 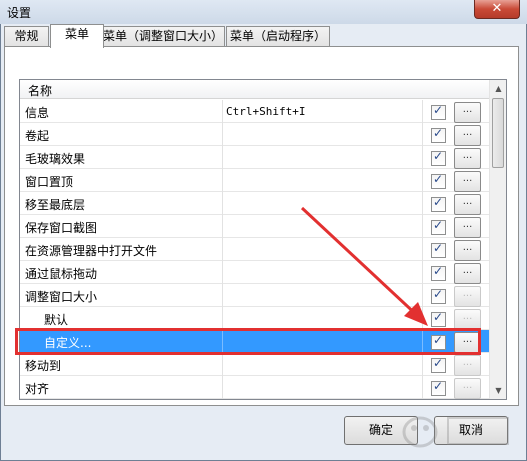 What do you see at coordinates (43, 366) in the screenshot?
I see `item-name: 移动到` at bounding box center [43, 366].